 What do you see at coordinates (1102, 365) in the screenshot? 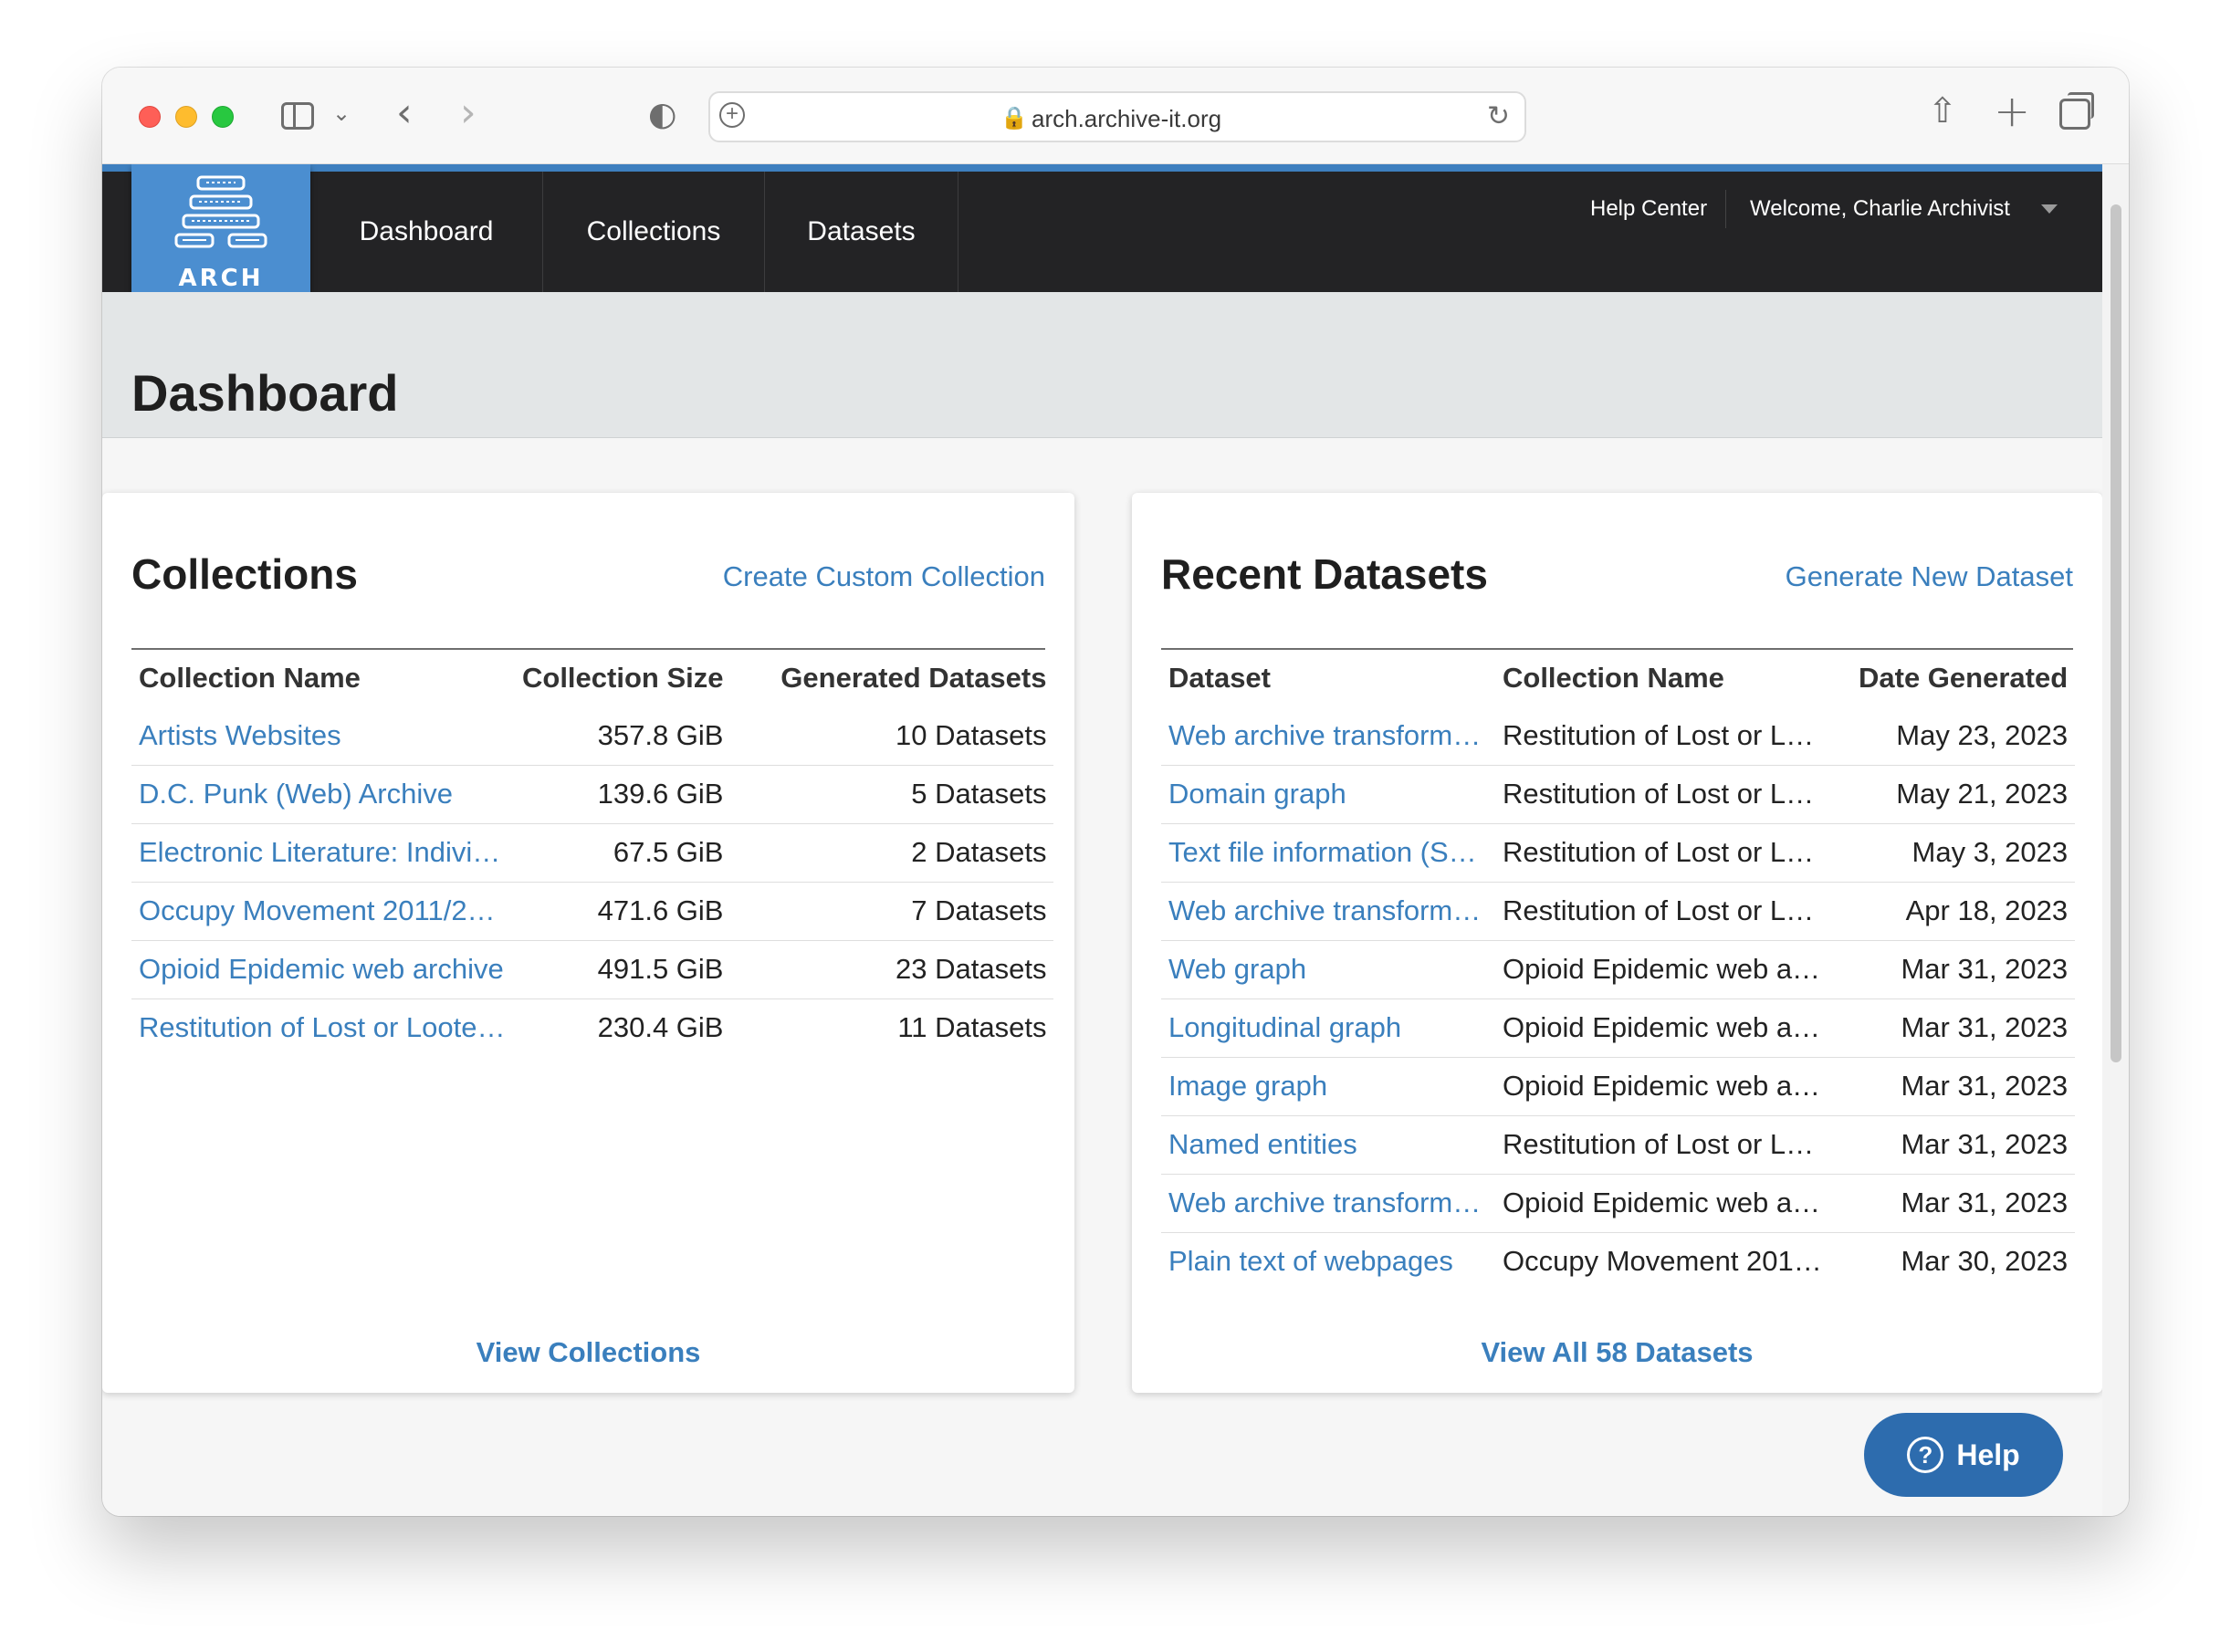
I see `page-header: Dashboard` at bounding box center [1102, 365].